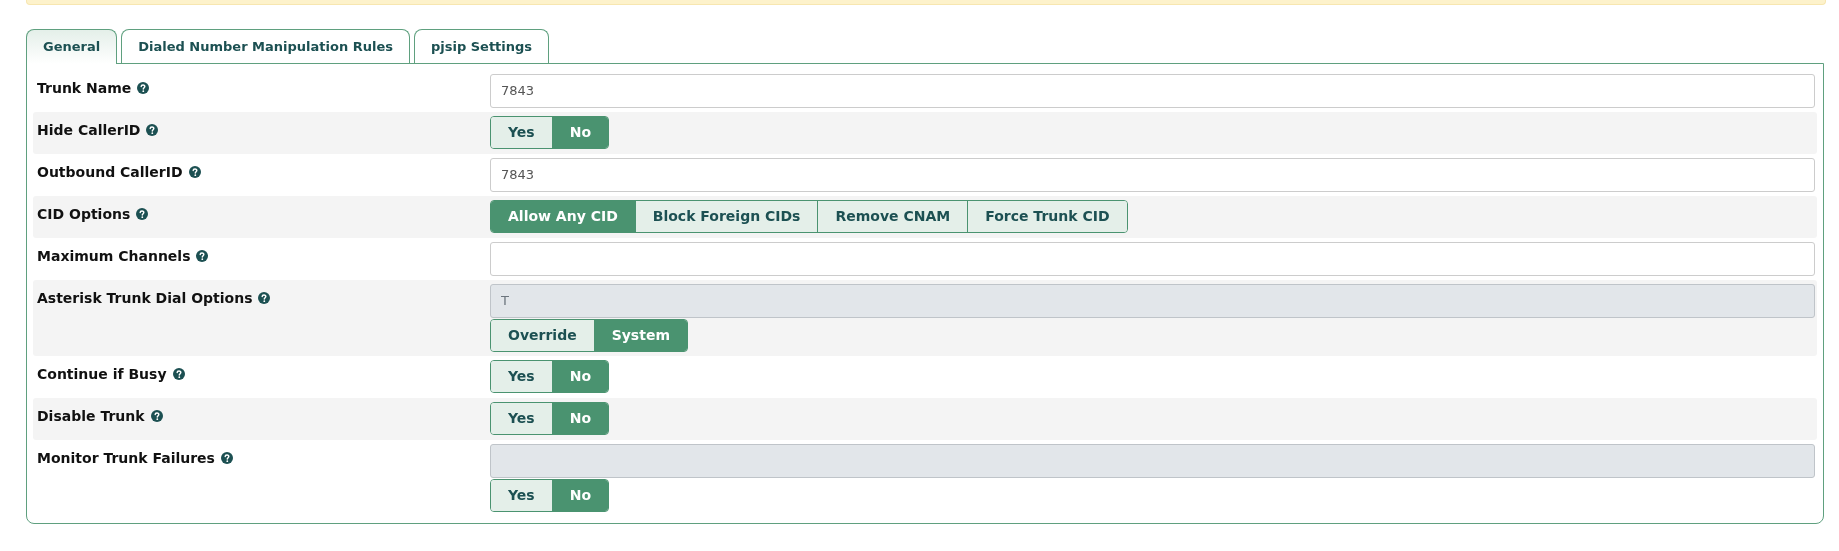 Image resolution: width=1839 pixels, height=551 pixels. I want to click on option-button: Allow Any CID, so click(563, 216).